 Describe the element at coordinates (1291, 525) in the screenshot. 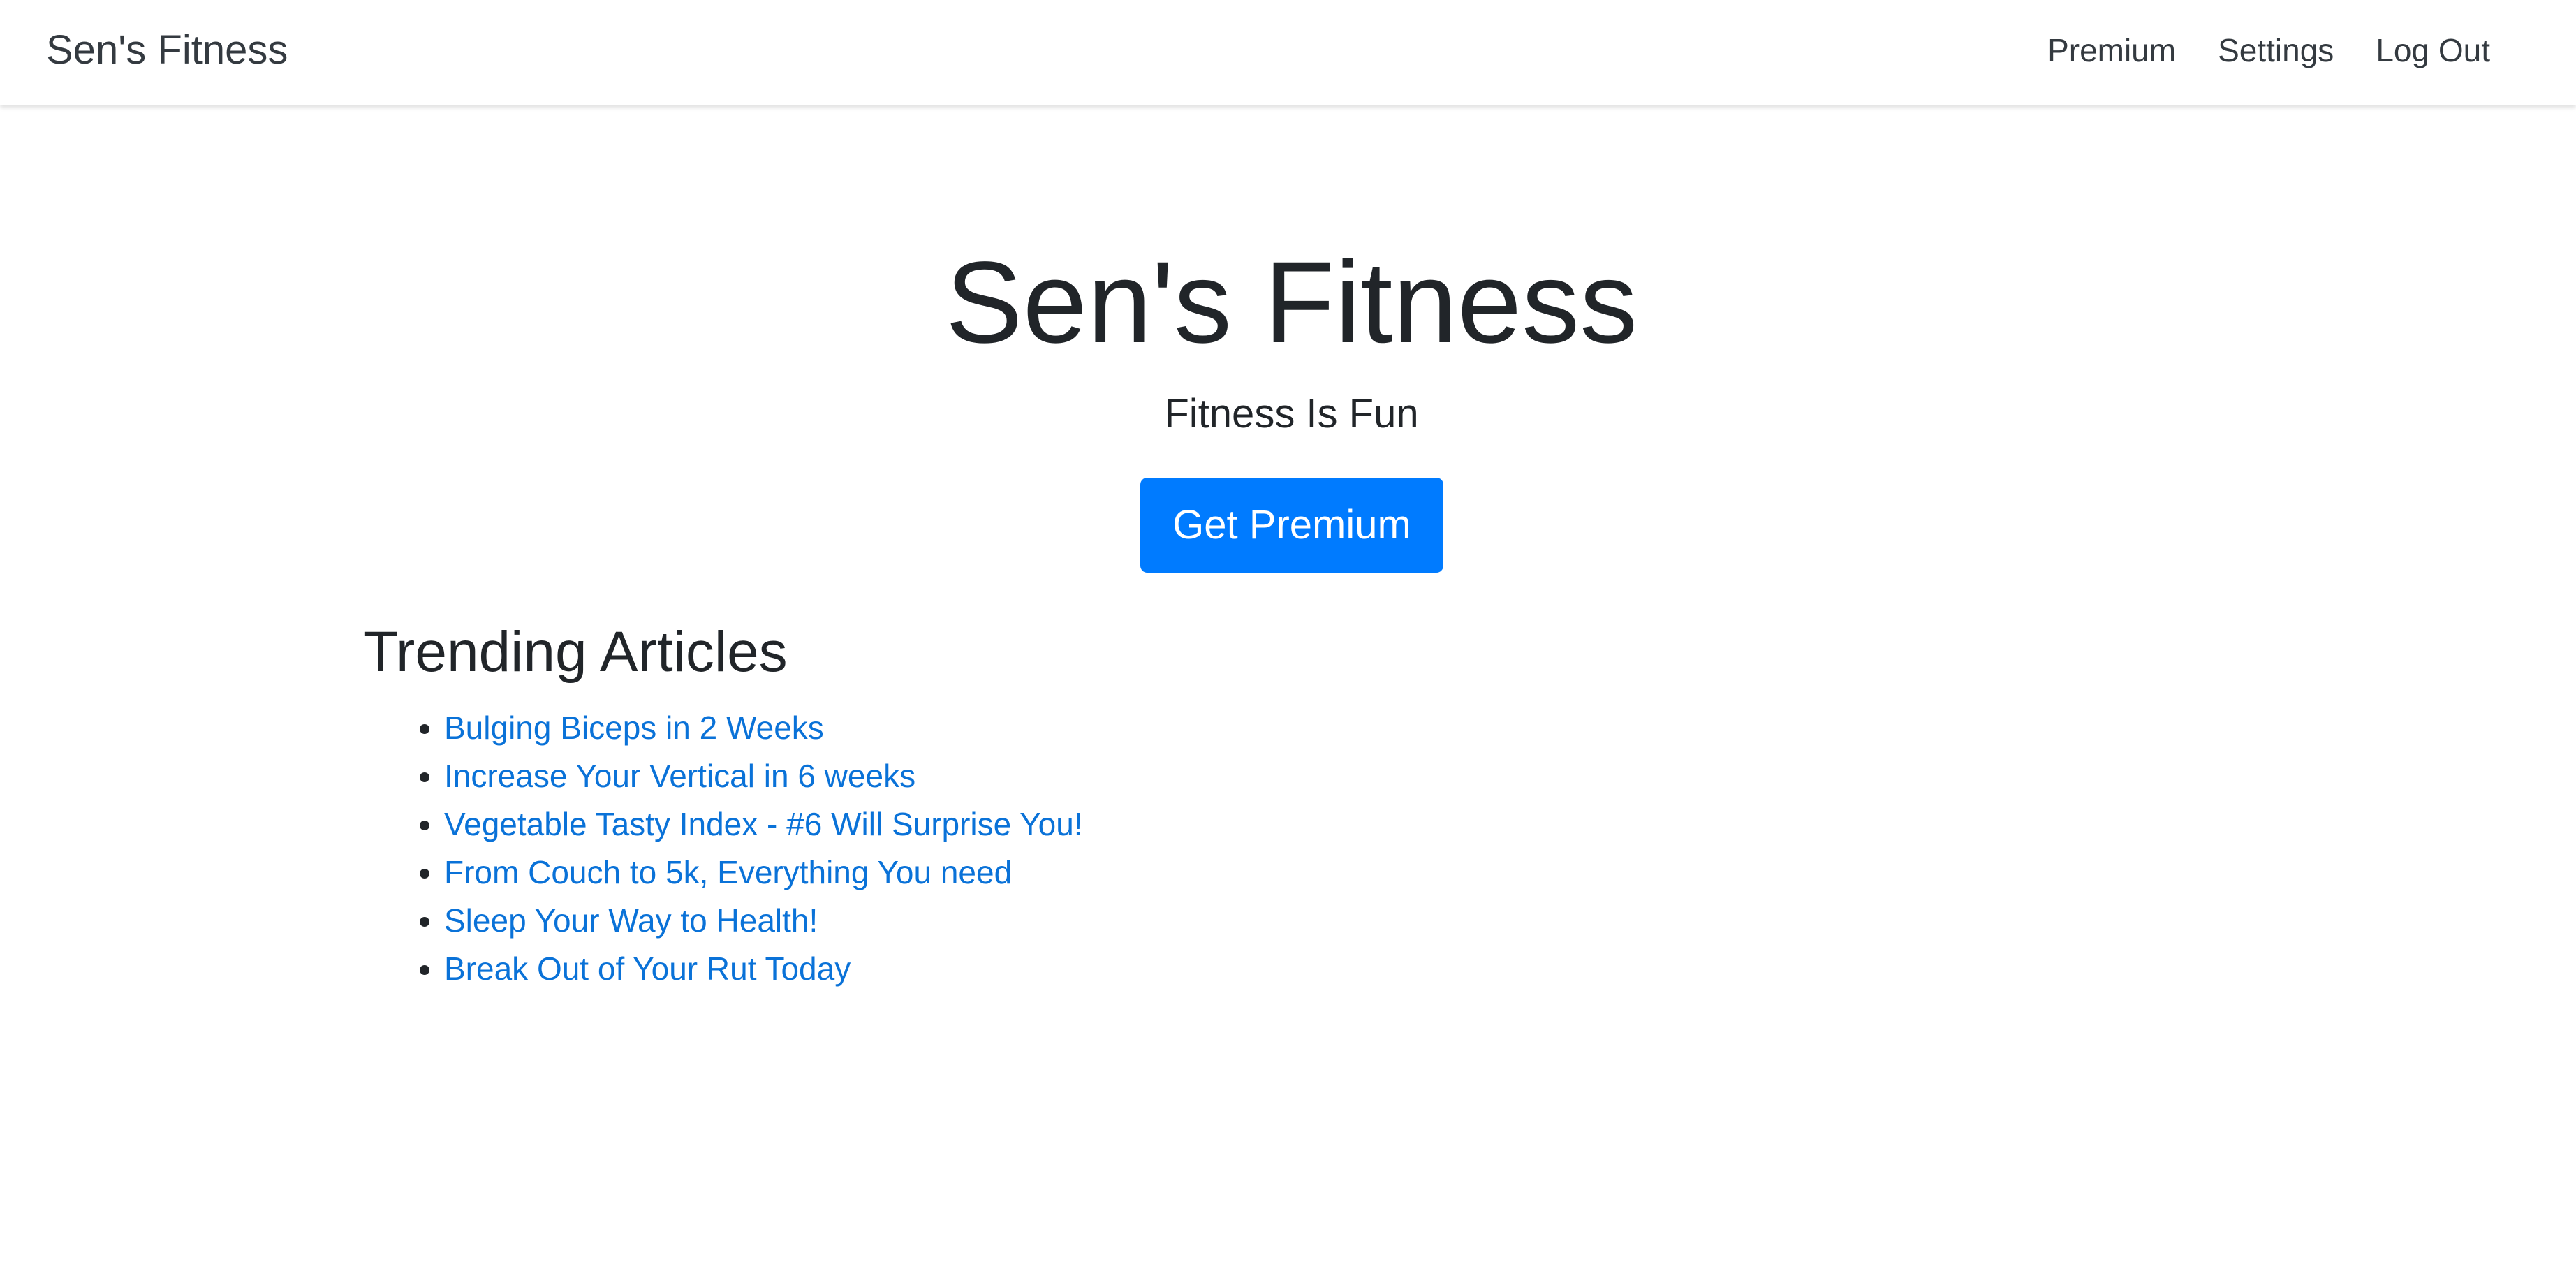

I see `get-premium-button: Get Premium` at that location.